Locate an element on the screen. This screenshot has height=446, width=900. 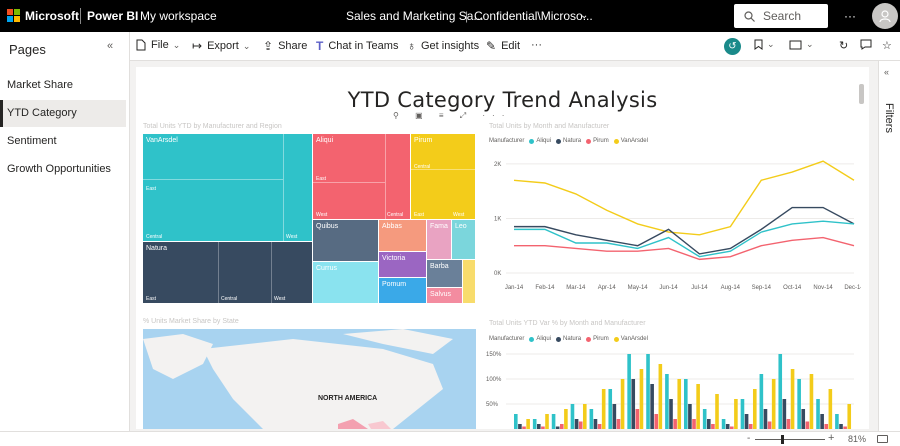
avatar is located at coordinates (885, 16).